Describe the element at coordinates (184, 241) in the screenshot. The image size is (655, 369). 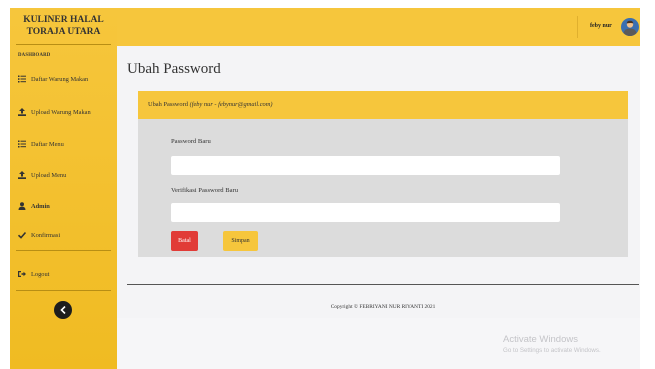
I see `cancel-button: Batal` at that location.